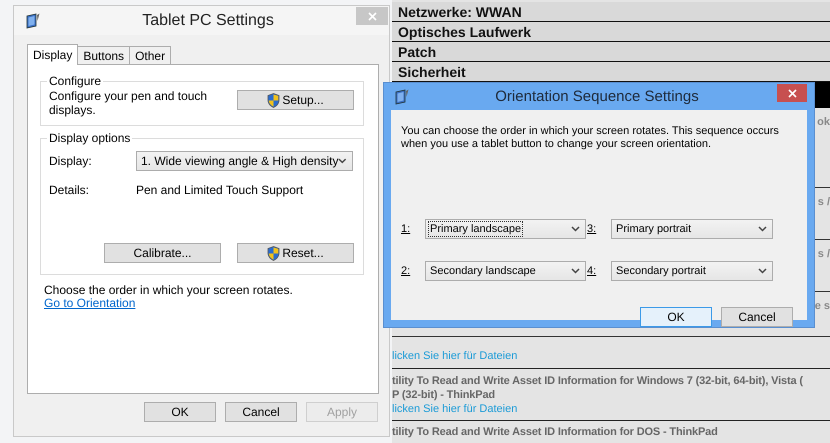  I want to click on section-heading: Sicherheit, so click(611, 72).